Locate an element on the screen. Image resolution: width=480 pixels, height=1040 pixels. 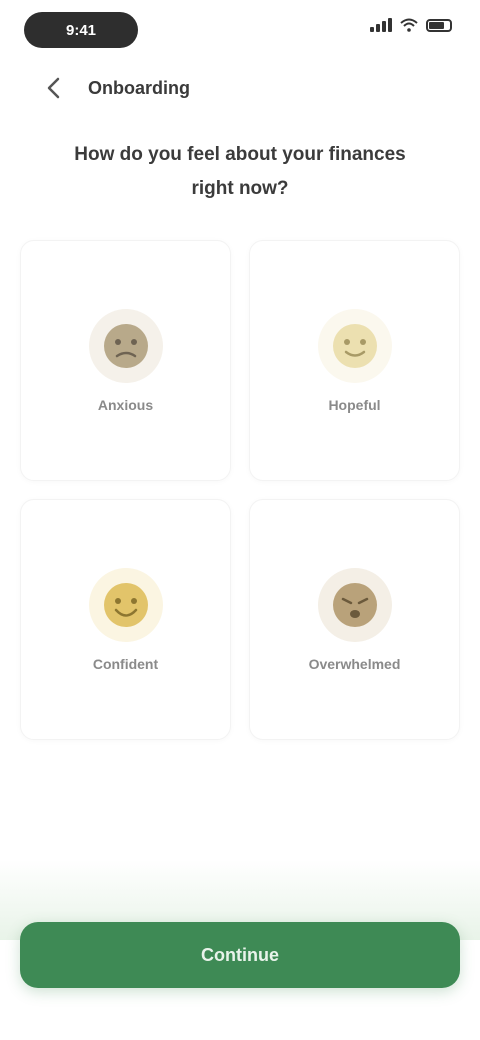
face-overwhelmed-icon is located at coordinates (354, 604).